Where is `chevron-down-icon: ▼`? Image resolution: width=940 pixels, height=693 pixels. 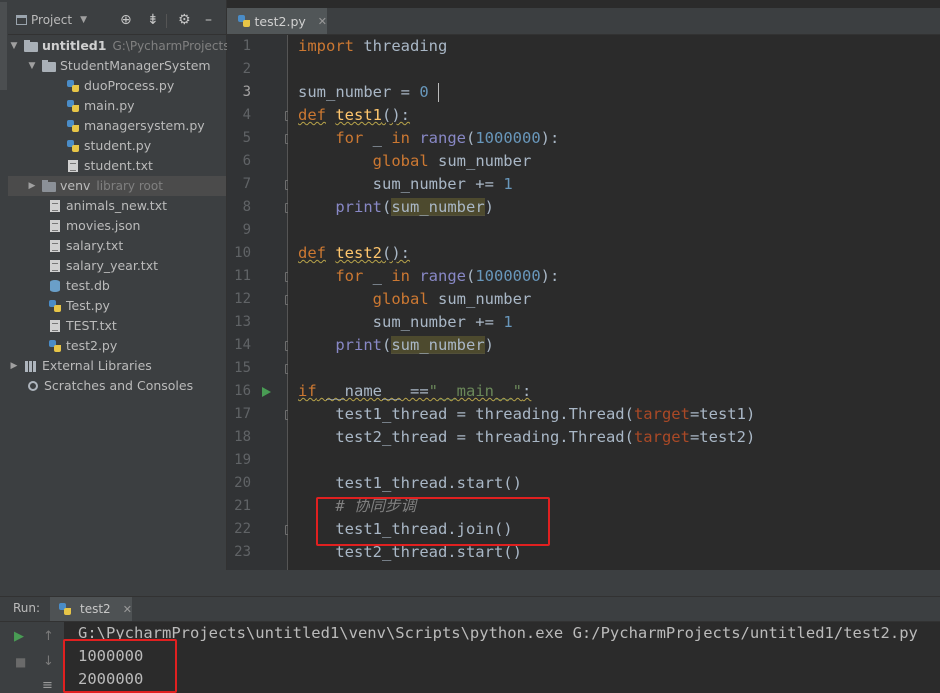 chevron-down-icon: ▼ is located at coordinates (83, 20).